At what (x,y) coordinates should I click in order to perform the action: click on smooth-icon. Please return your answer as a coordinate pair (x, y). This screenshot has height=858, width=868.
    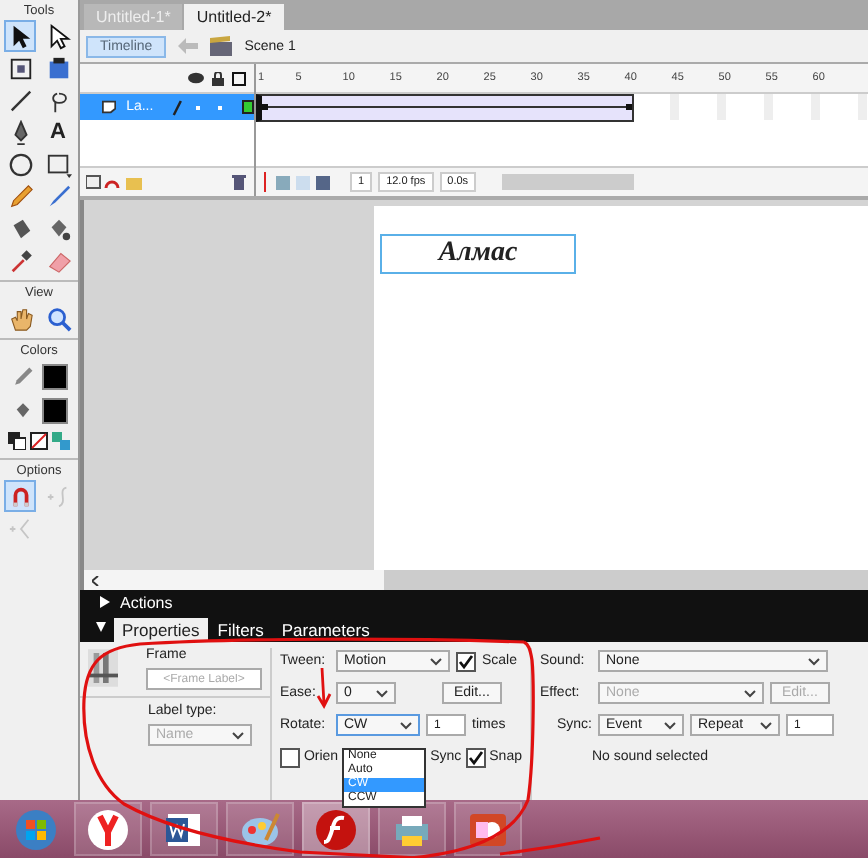
    Looking at the image, I should click on (58, 496).